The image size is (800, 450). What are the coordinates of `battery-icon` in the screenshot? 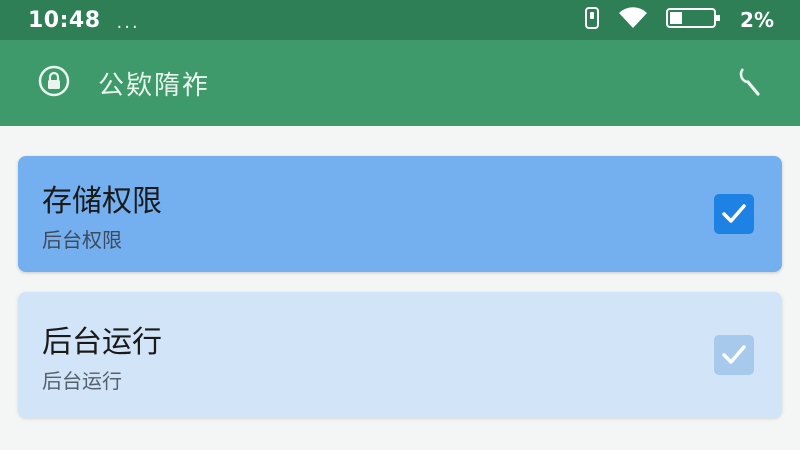 It's located at (694, 20).